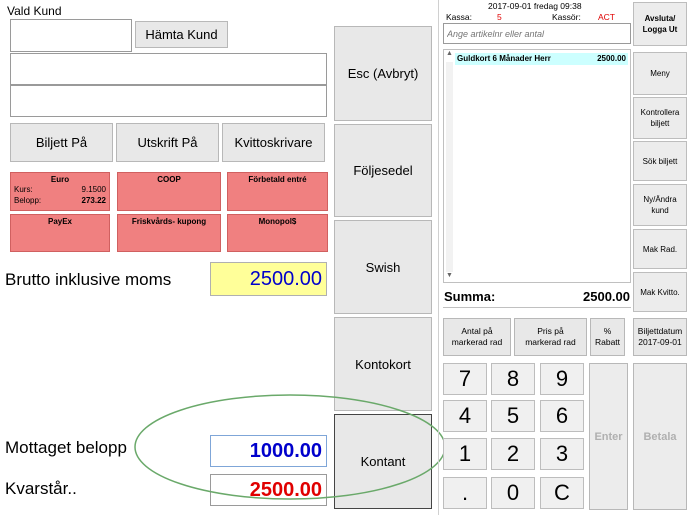 This screenshot has height=515, width=689. Describe the element at coordinates (268, 279) in the screenshot. I see `gross-value: 2500.00` at that location.